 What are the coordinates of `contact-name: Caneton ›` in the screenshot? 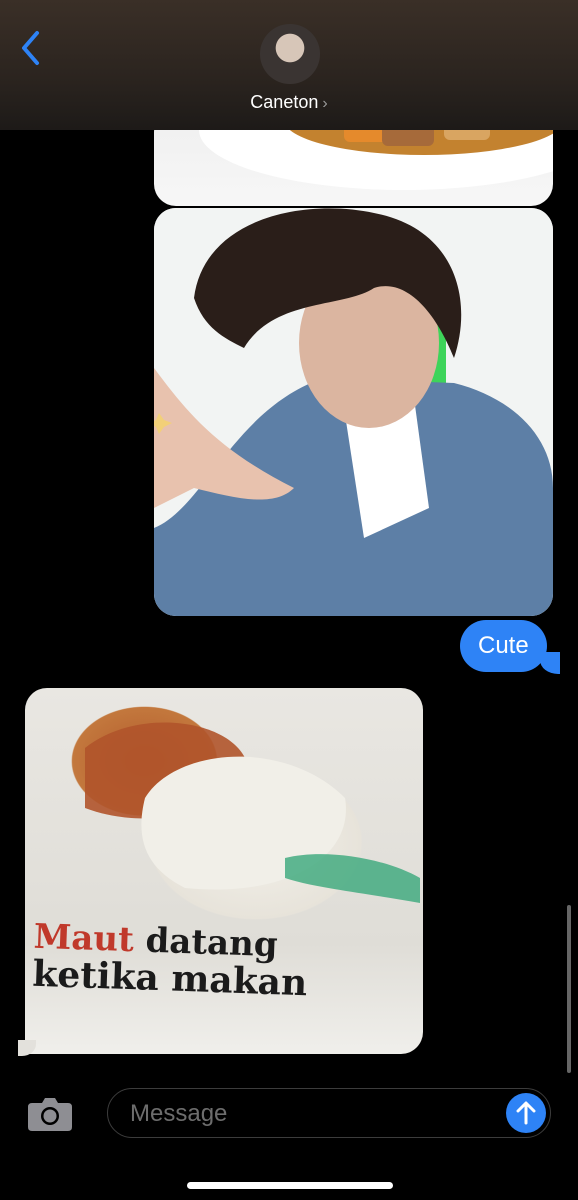 It's located at (289, 102).